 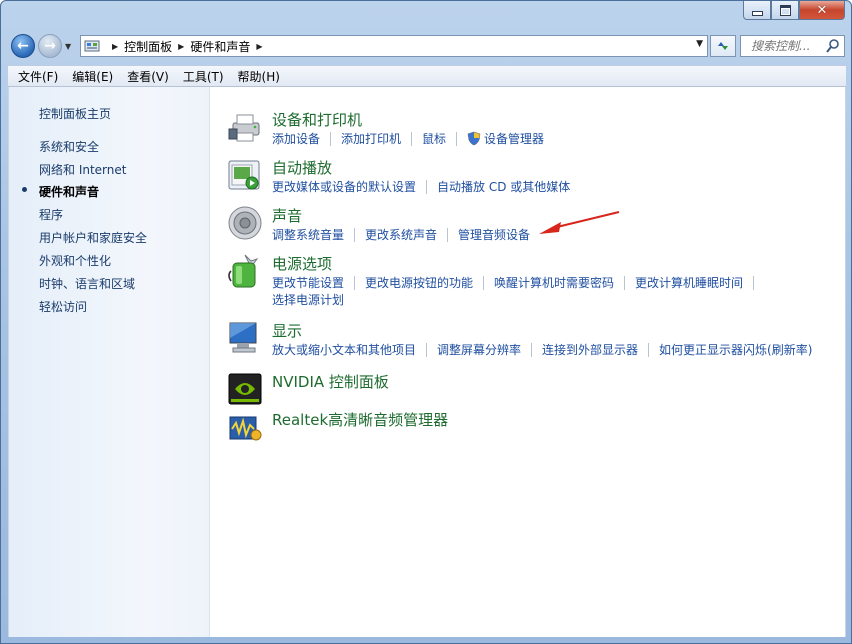 What do you see at coordinates (474, 138) in the screenshot?
I see `uac-shield-icon` at bounding box center [474, 138].